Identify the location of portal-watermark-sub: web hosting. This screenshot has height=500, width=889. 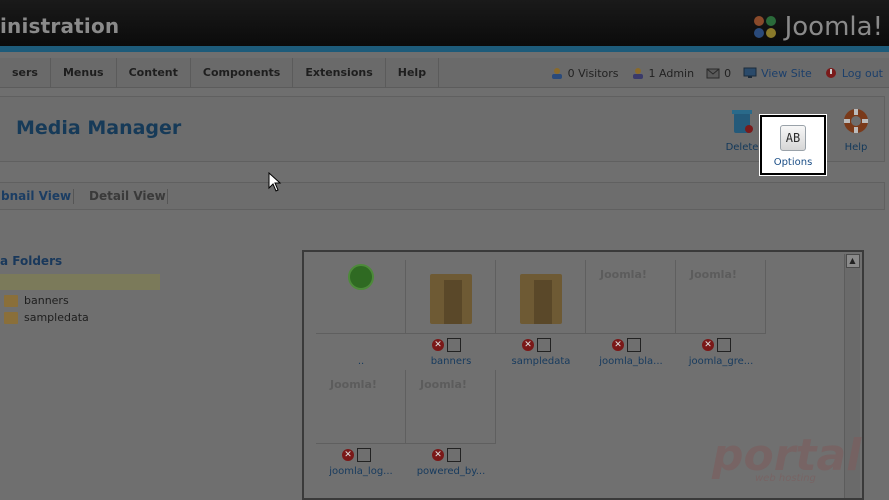
(785, 478).